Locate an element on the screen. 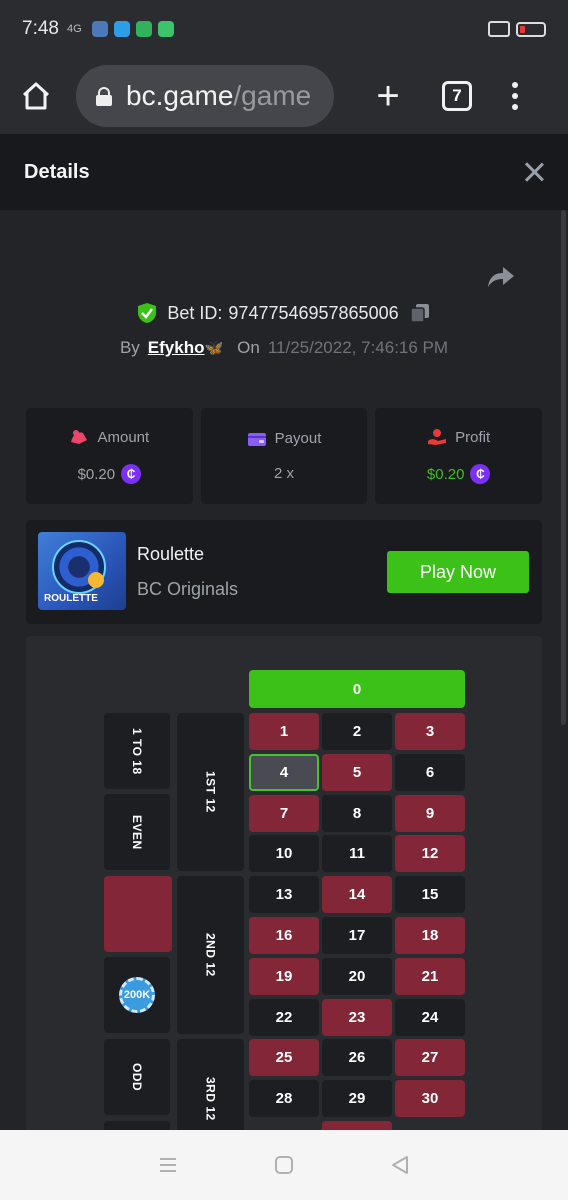 This screenshot has height=1200, width=568. bet-number-16: 16 is located at coordinates (284, 935).